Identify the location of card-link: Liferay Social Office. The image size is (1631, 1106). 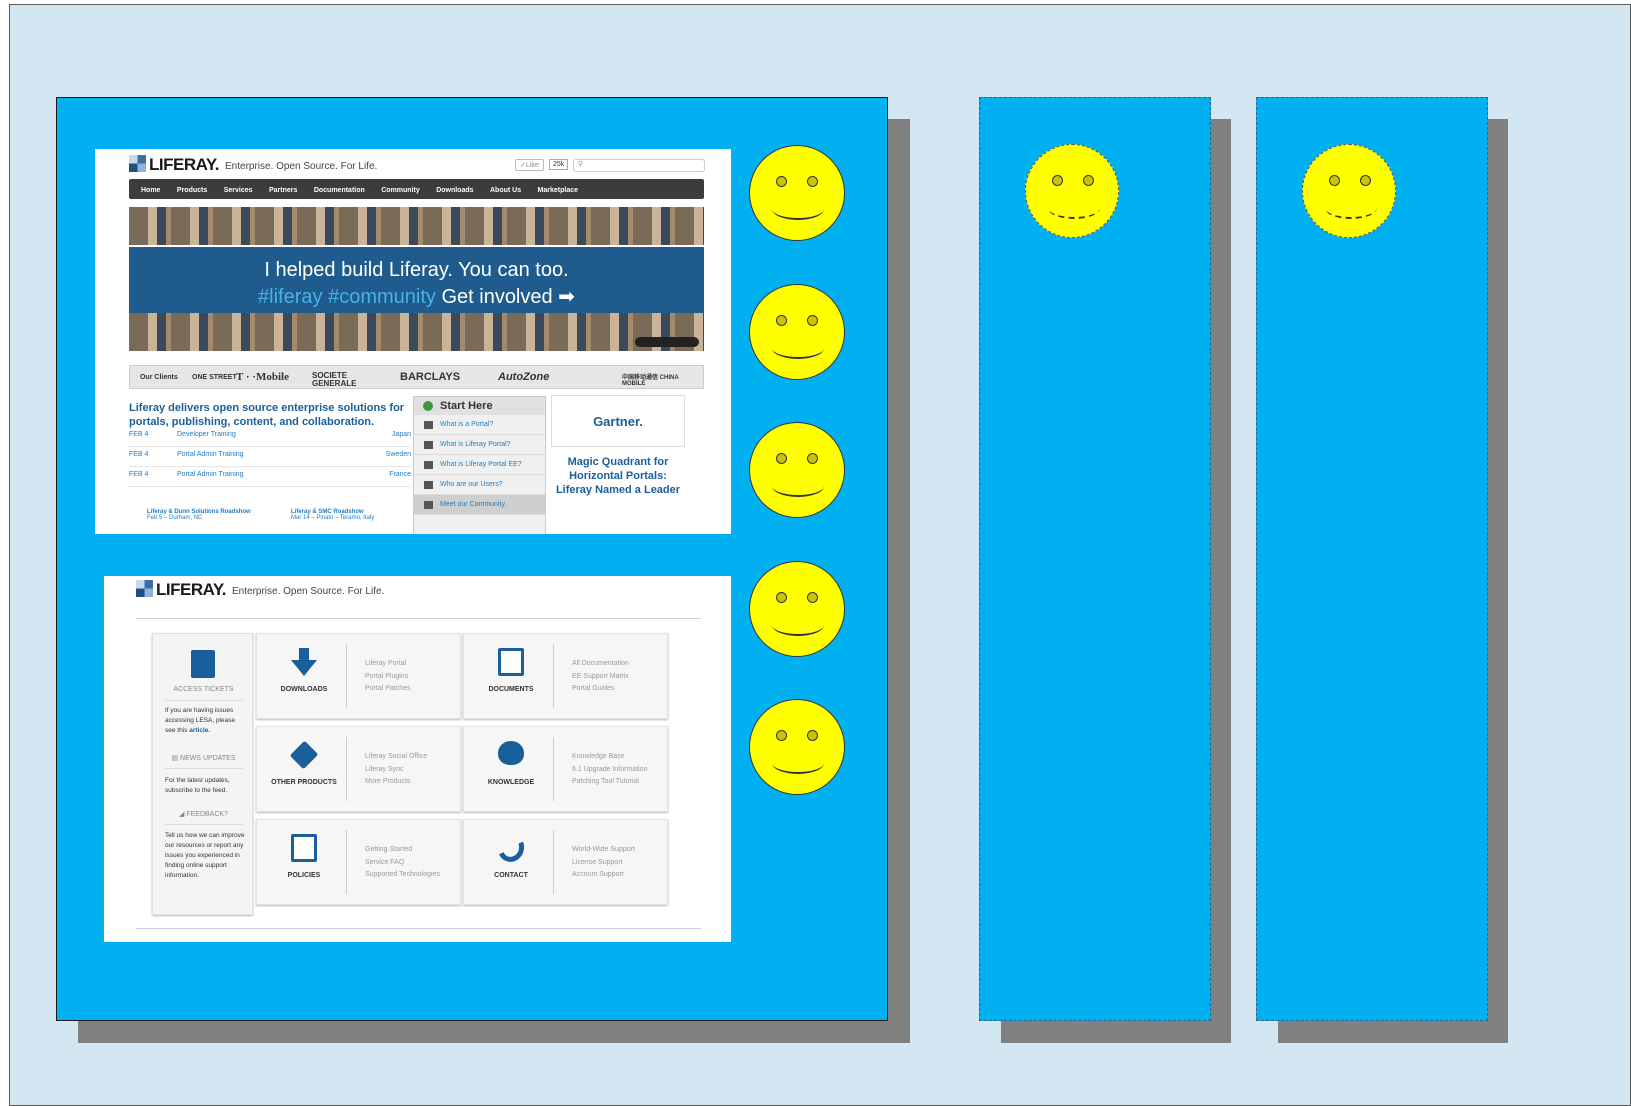
(396, 757).